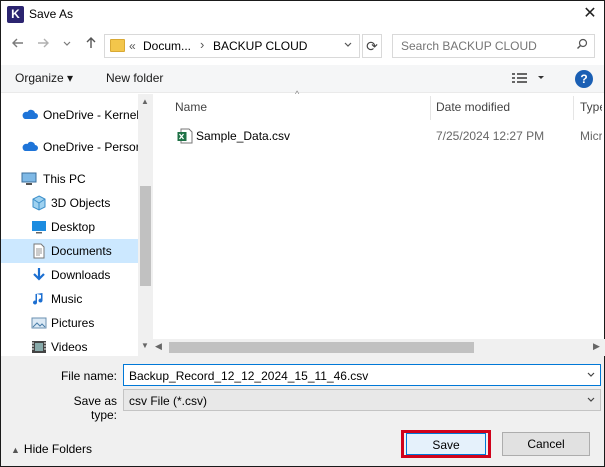 The height and width of the screenshot is (467, 605). What do you see at coordinates (39, 275) in the screenshot?
I see `download-icon` at bounding box center [39, 275].